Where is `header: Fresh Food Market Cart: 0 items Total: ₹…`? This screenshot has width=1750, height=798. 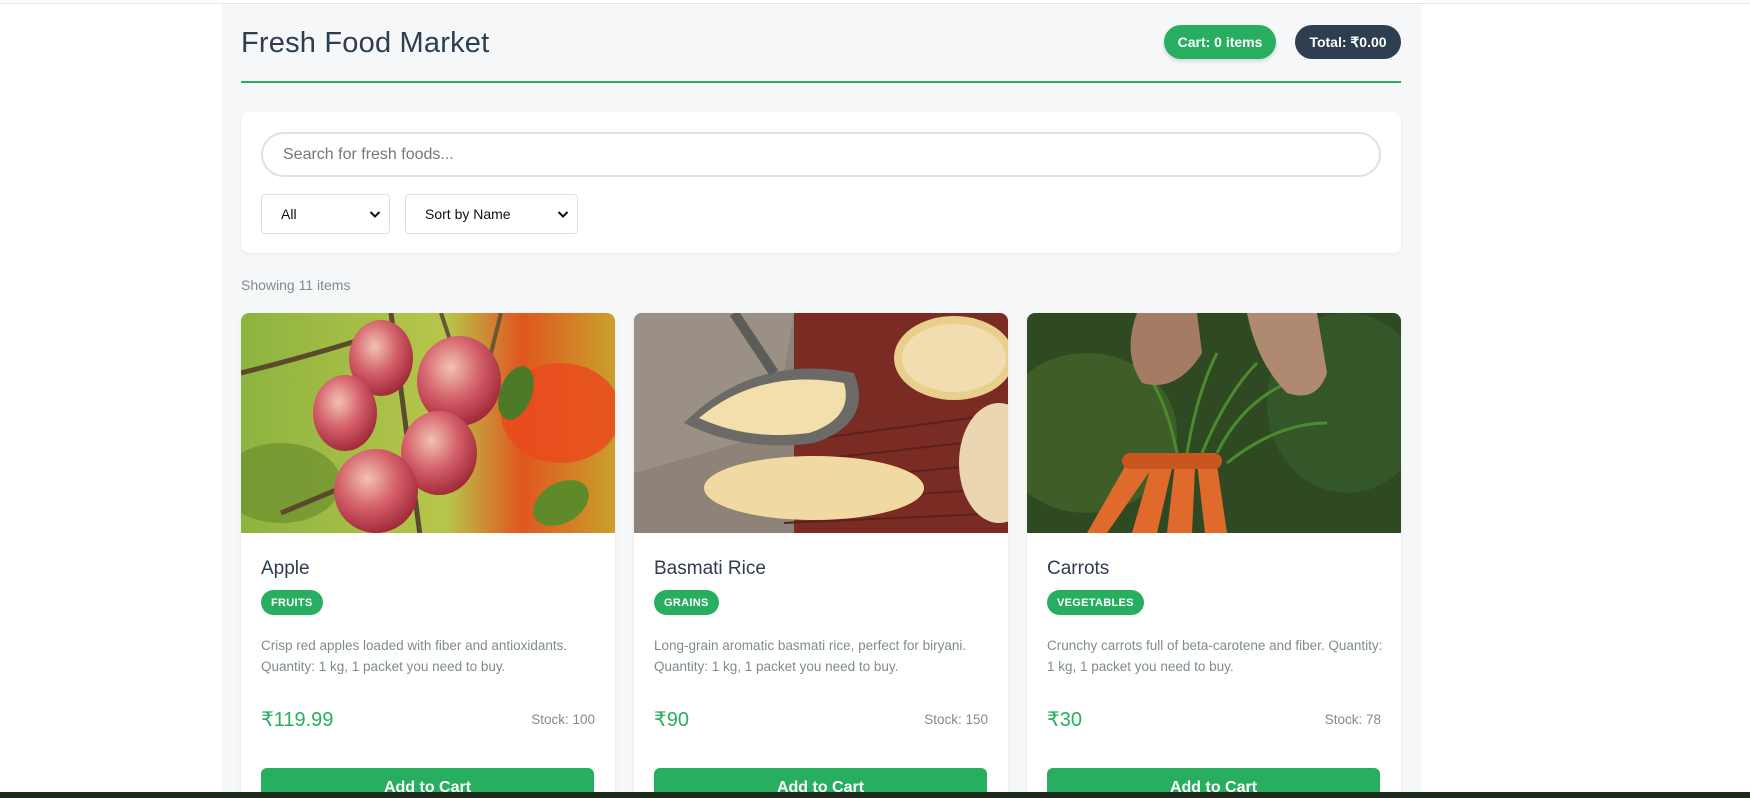 header: Fresh Food Market Cart: 0 items Total: ₹… is located at coordinates (821, 44).